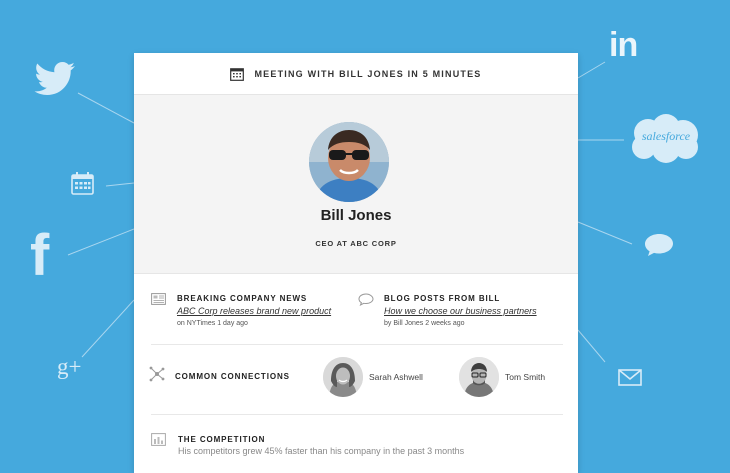 The height and width of the screenshot is (473, 730). Describe the element at coordinates (442, 298) in the screenshot. I see `blog-label: BLOG POSTS FROM BILL` at that location.